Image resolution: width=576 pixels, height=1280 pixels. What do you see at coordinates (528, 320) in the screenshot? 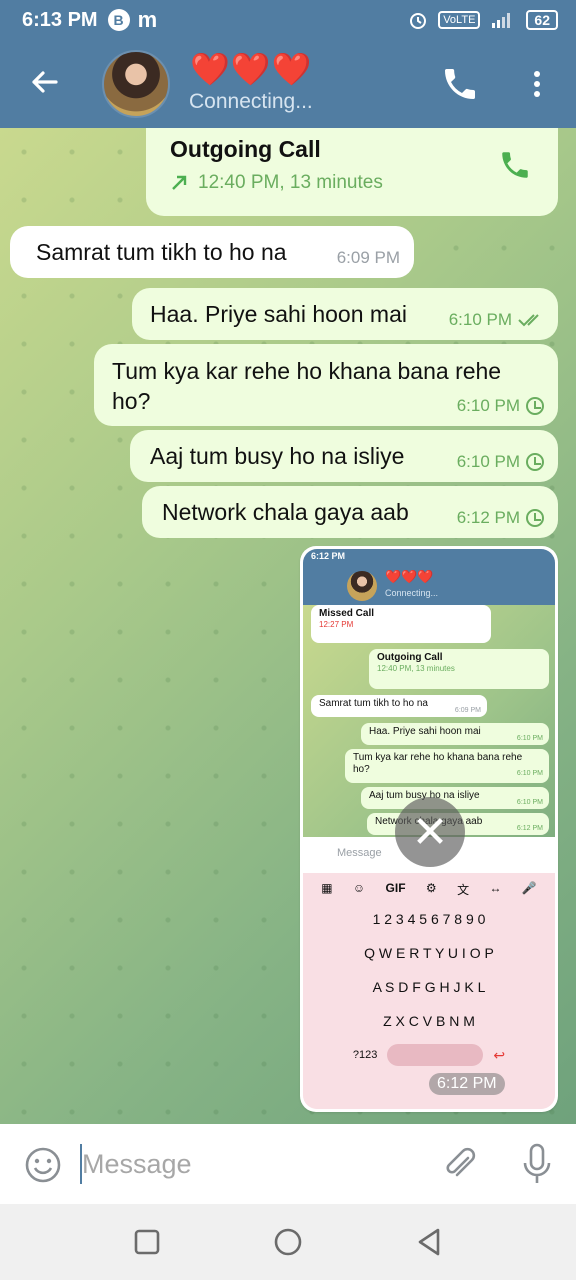
I see `double-check-icon` at bounding box center [528, 320].